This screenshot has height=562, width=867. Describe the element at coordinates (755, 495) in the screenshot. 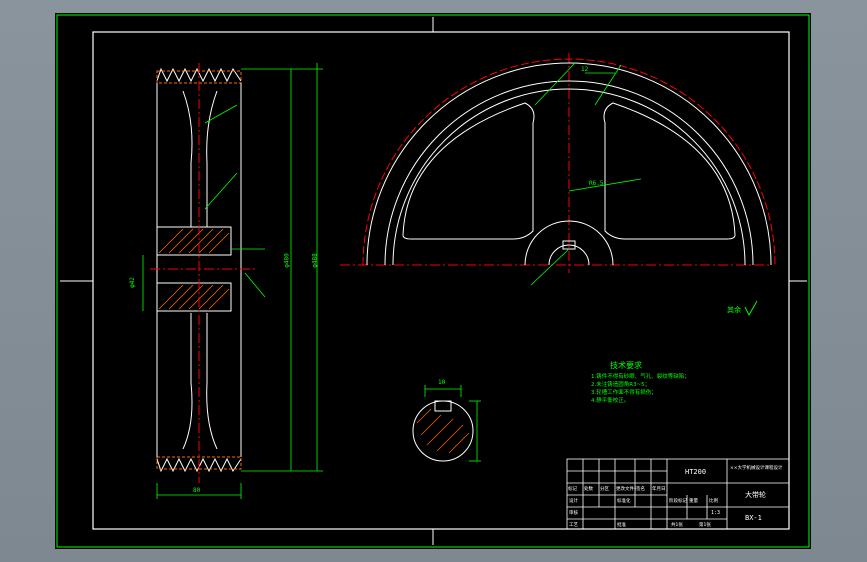

I see `drawing-title: 大带轮` at that location.